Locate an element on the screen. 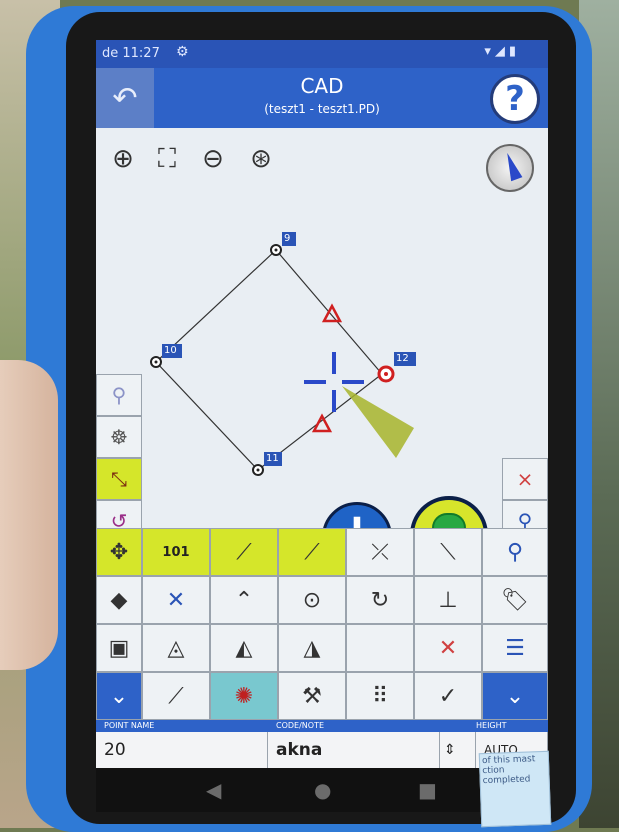 The height and width of the screenshot is (832, 619). polyline-icon: ⟋ is located at coordinates (176, 696).